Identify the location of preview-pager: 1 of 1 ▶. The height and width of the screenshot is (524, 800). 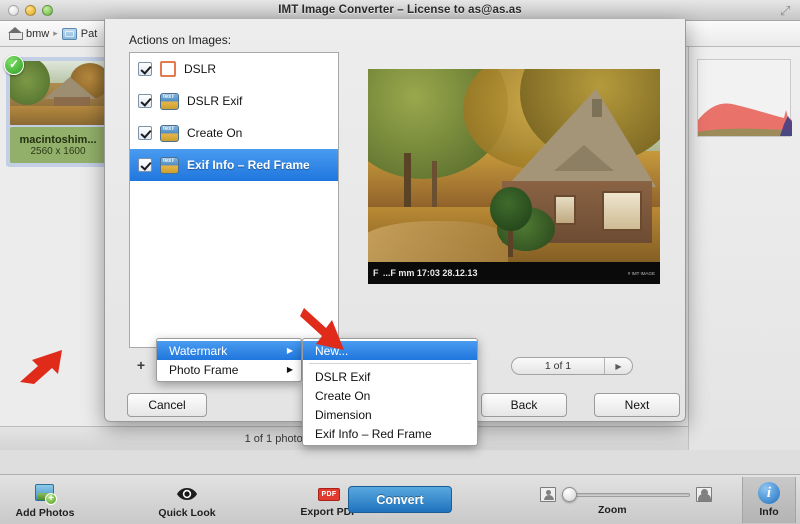
(572, 366).